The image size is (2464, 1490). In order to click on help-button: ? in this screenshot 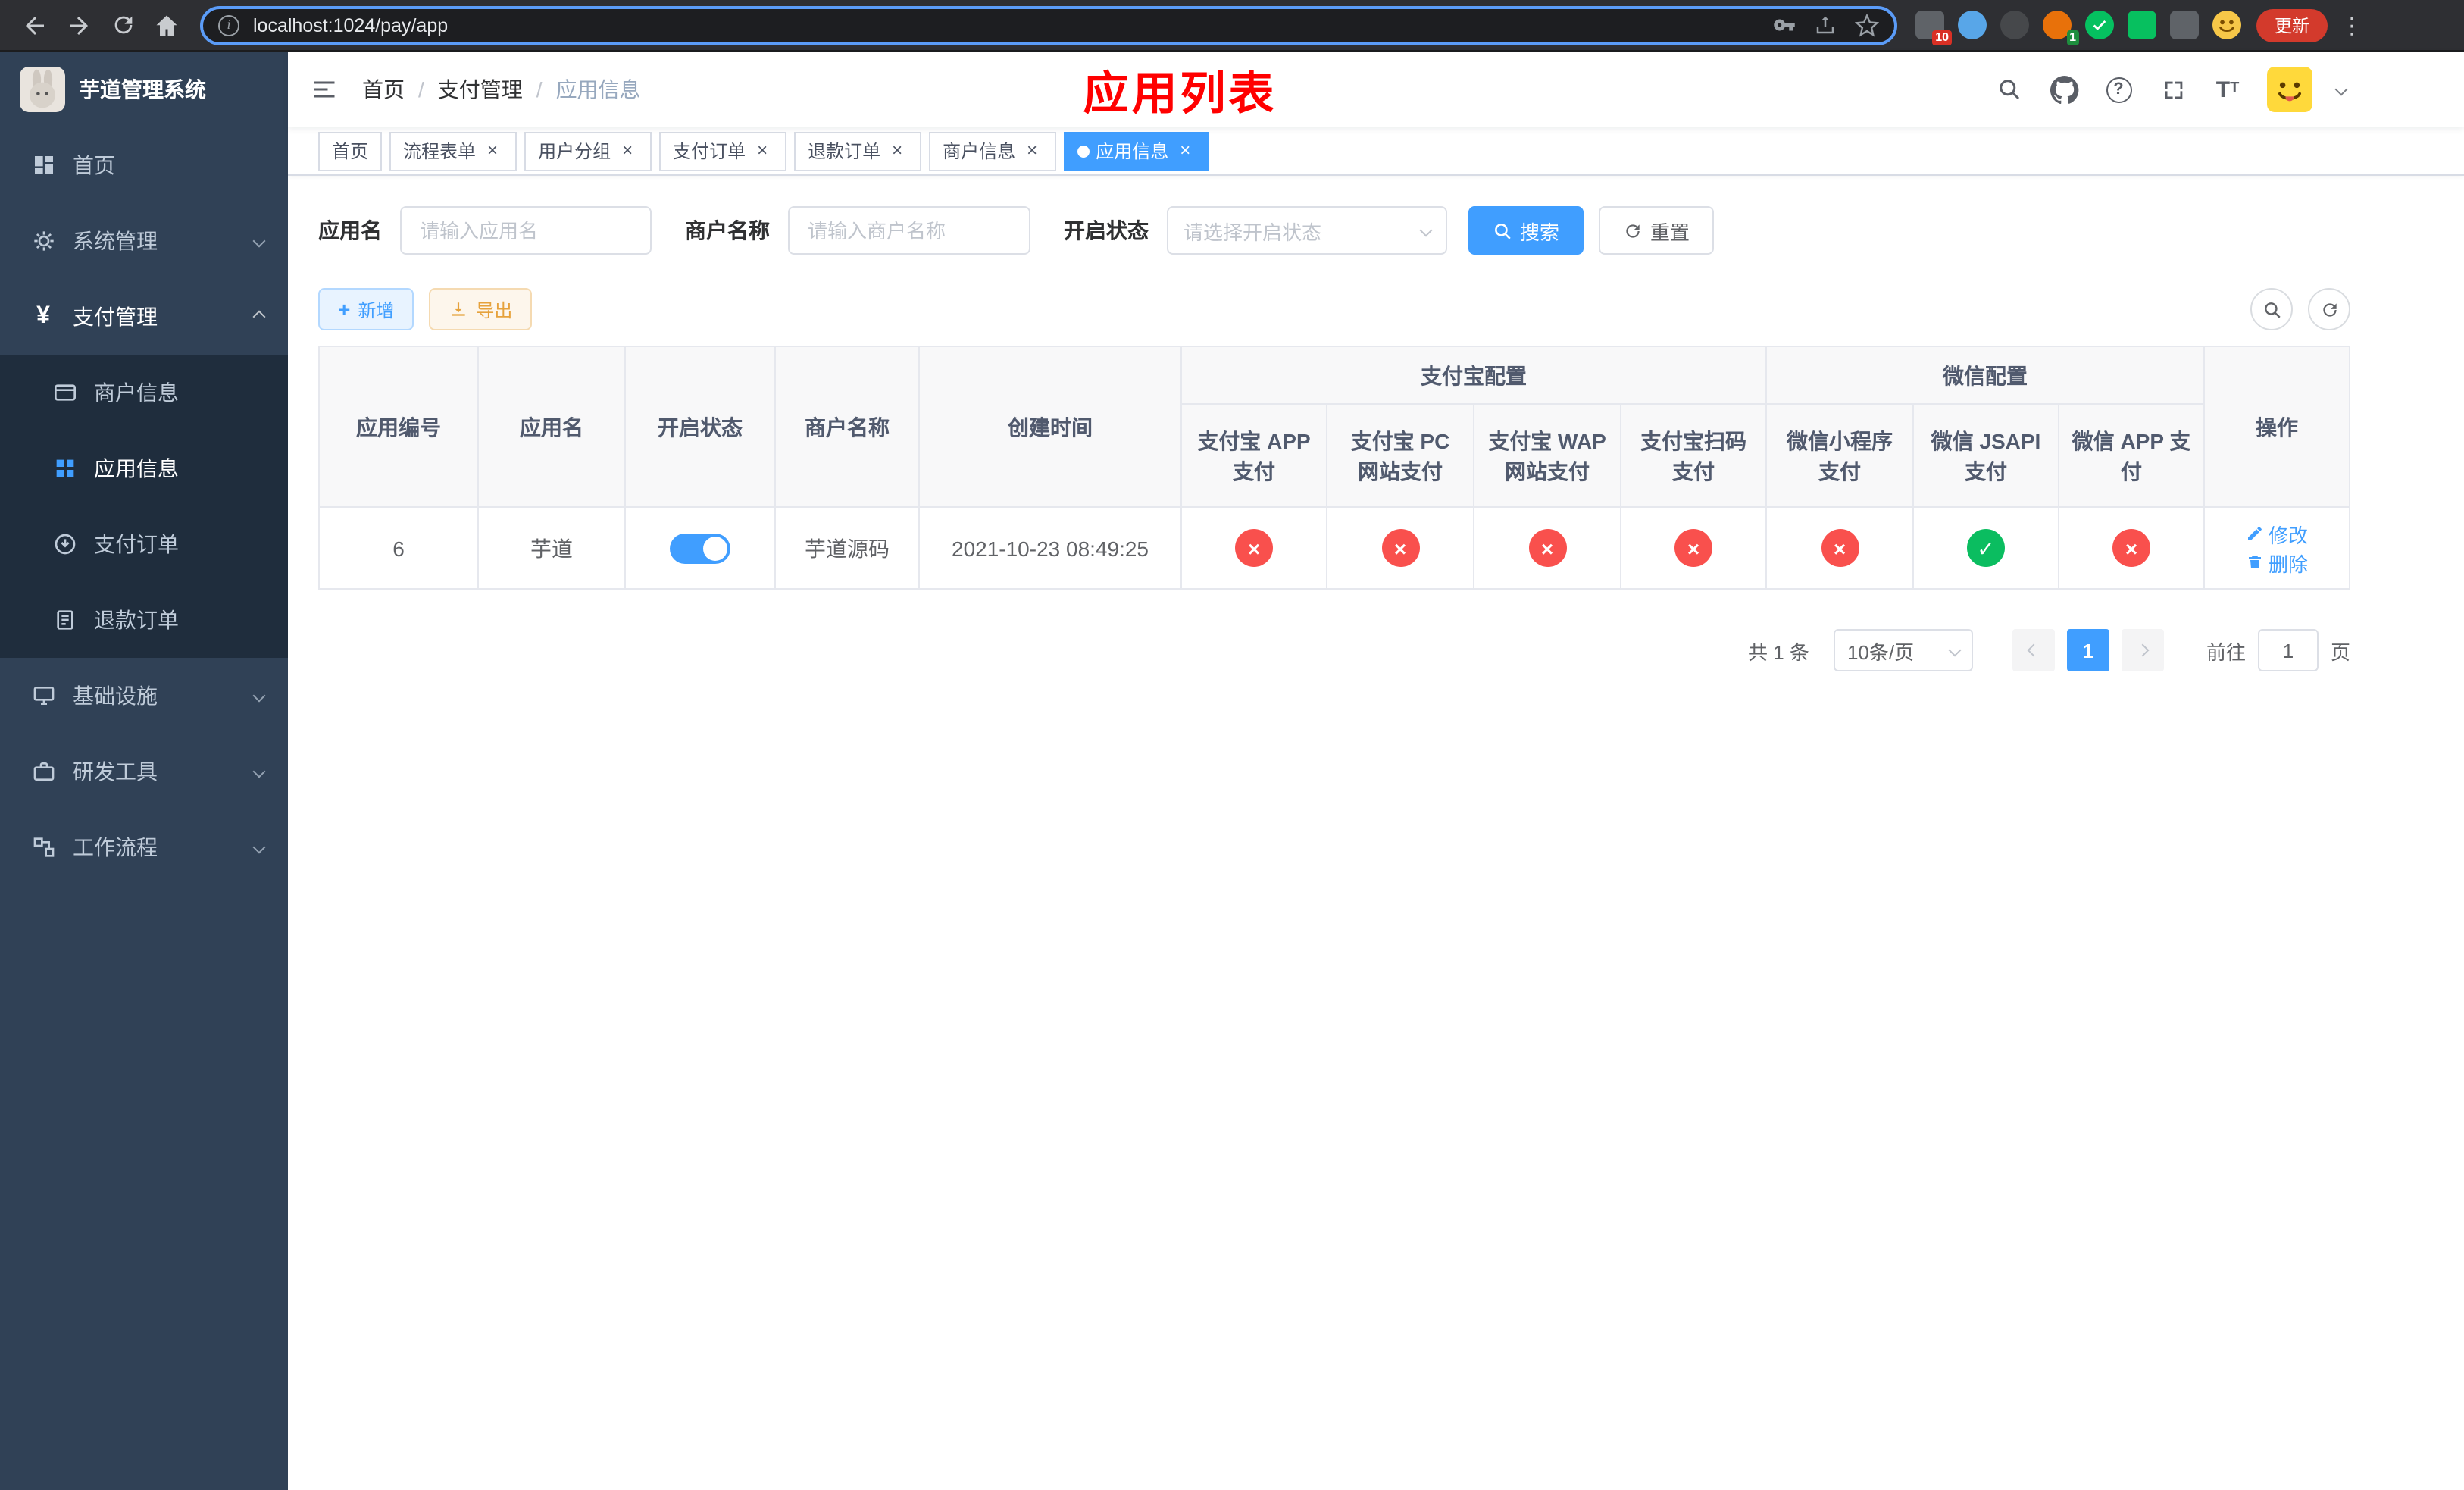, I will do `click(2118, 89)`.